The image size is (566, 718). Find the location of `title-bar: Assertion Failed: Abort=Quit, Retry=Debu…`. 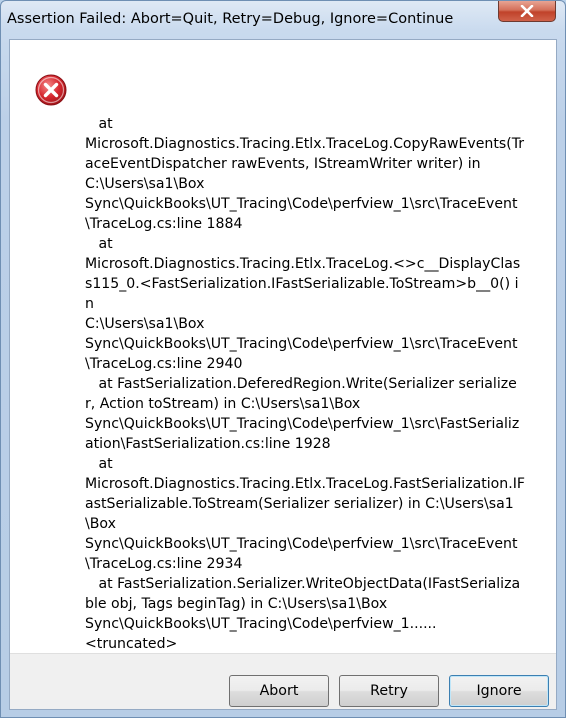

title-bar: Assertion Failed: Abort=Quit, Retry=Debu… is located at coordinates (283, 20).